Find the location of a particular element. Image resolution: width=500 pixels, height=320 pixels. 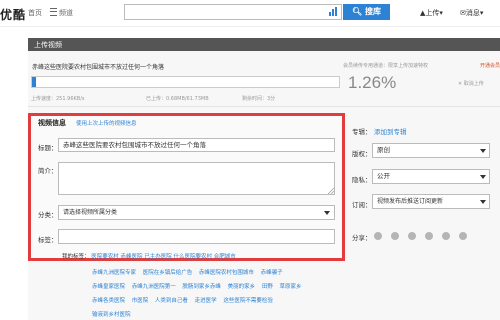

cancel-upload-link: ✕ 取消上传 is located at coordinates (471, 83).